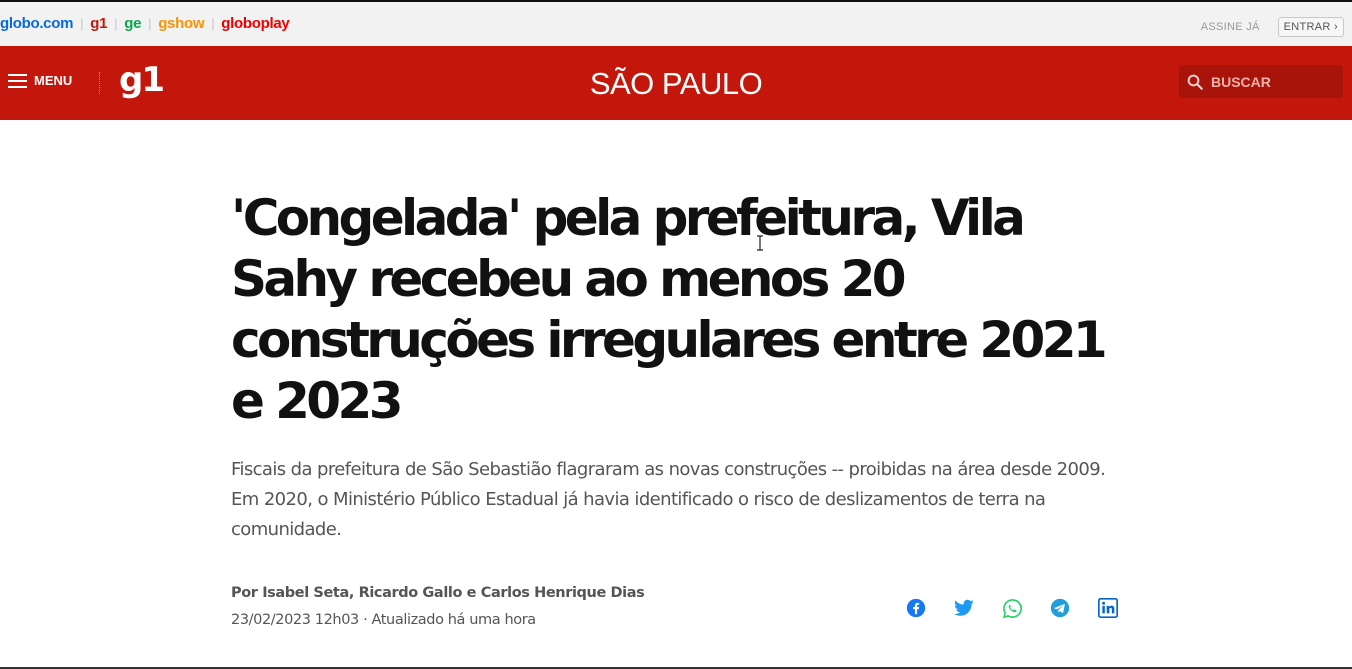 The height and width of the screenshot is (669, 1352). What do you see at coordinates (36, 23) in the screenshot?
I see `link-globo-com: globo.com` at bounding box center [36, 23].